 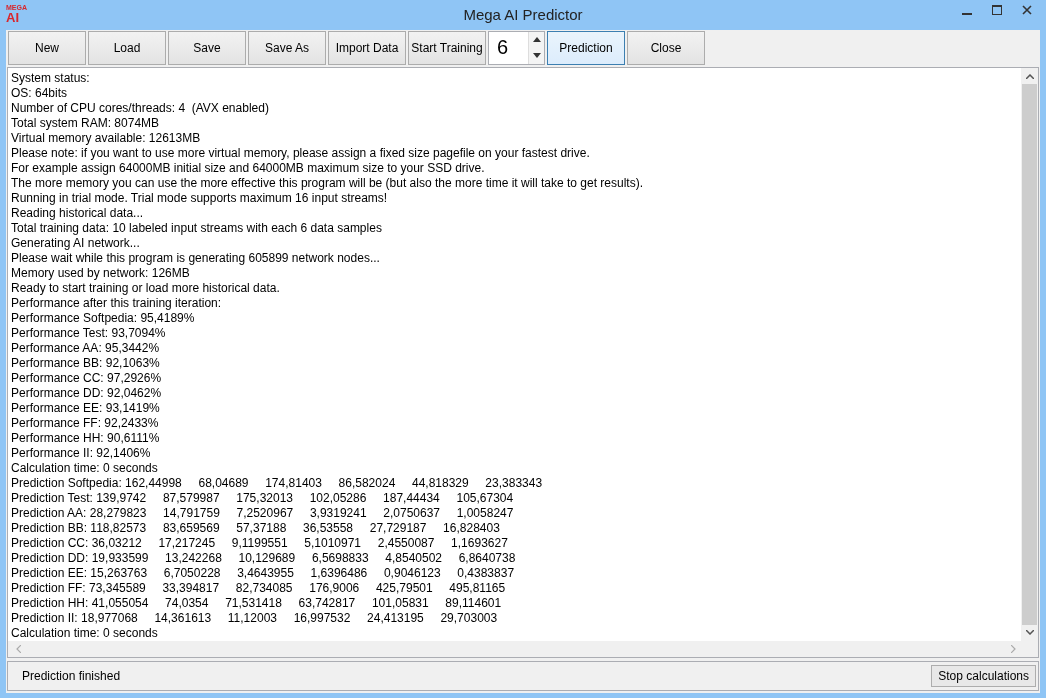 I want to click on log-line: Prediction Test: 139,9742 87,579987 175,32013 102,05286 187,44434 105,67304, so click(x=263, y=498).